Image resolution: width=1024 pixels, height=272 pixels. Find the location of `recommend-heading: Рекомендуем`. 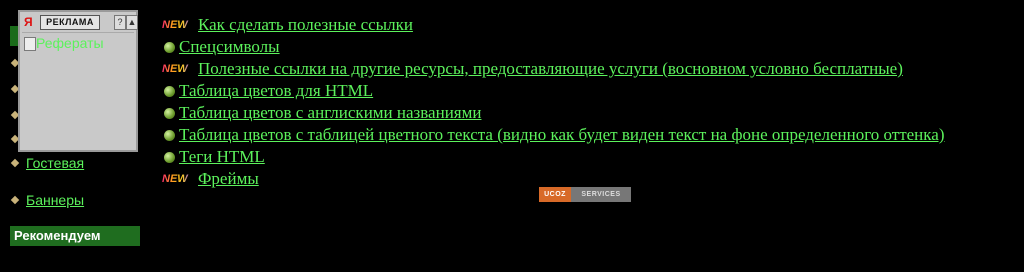

recommend-heading: Рекомендуем is located at coordinates (75, 236).